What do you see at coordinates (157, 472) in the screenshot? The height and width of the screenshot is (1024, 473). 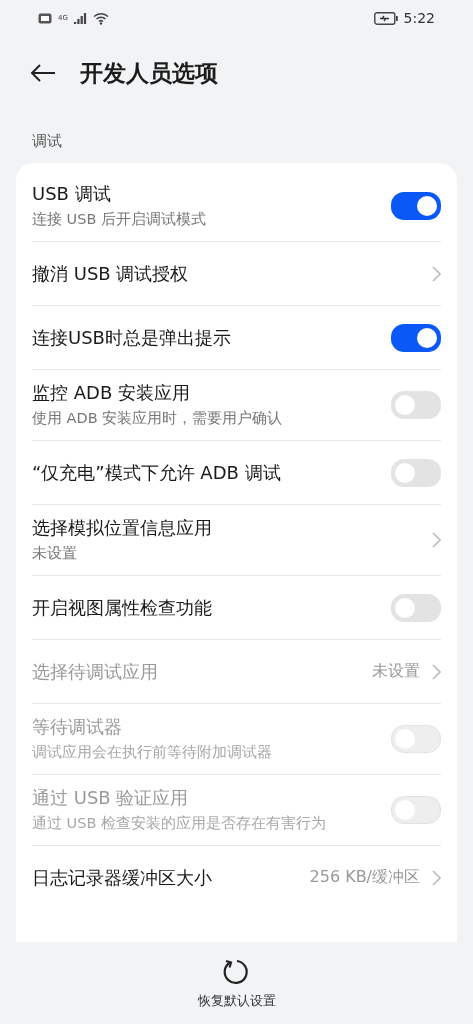 I see `setting-title: “仅充电”模式下允许 ADB 调试` at bounding box center [157, 472].